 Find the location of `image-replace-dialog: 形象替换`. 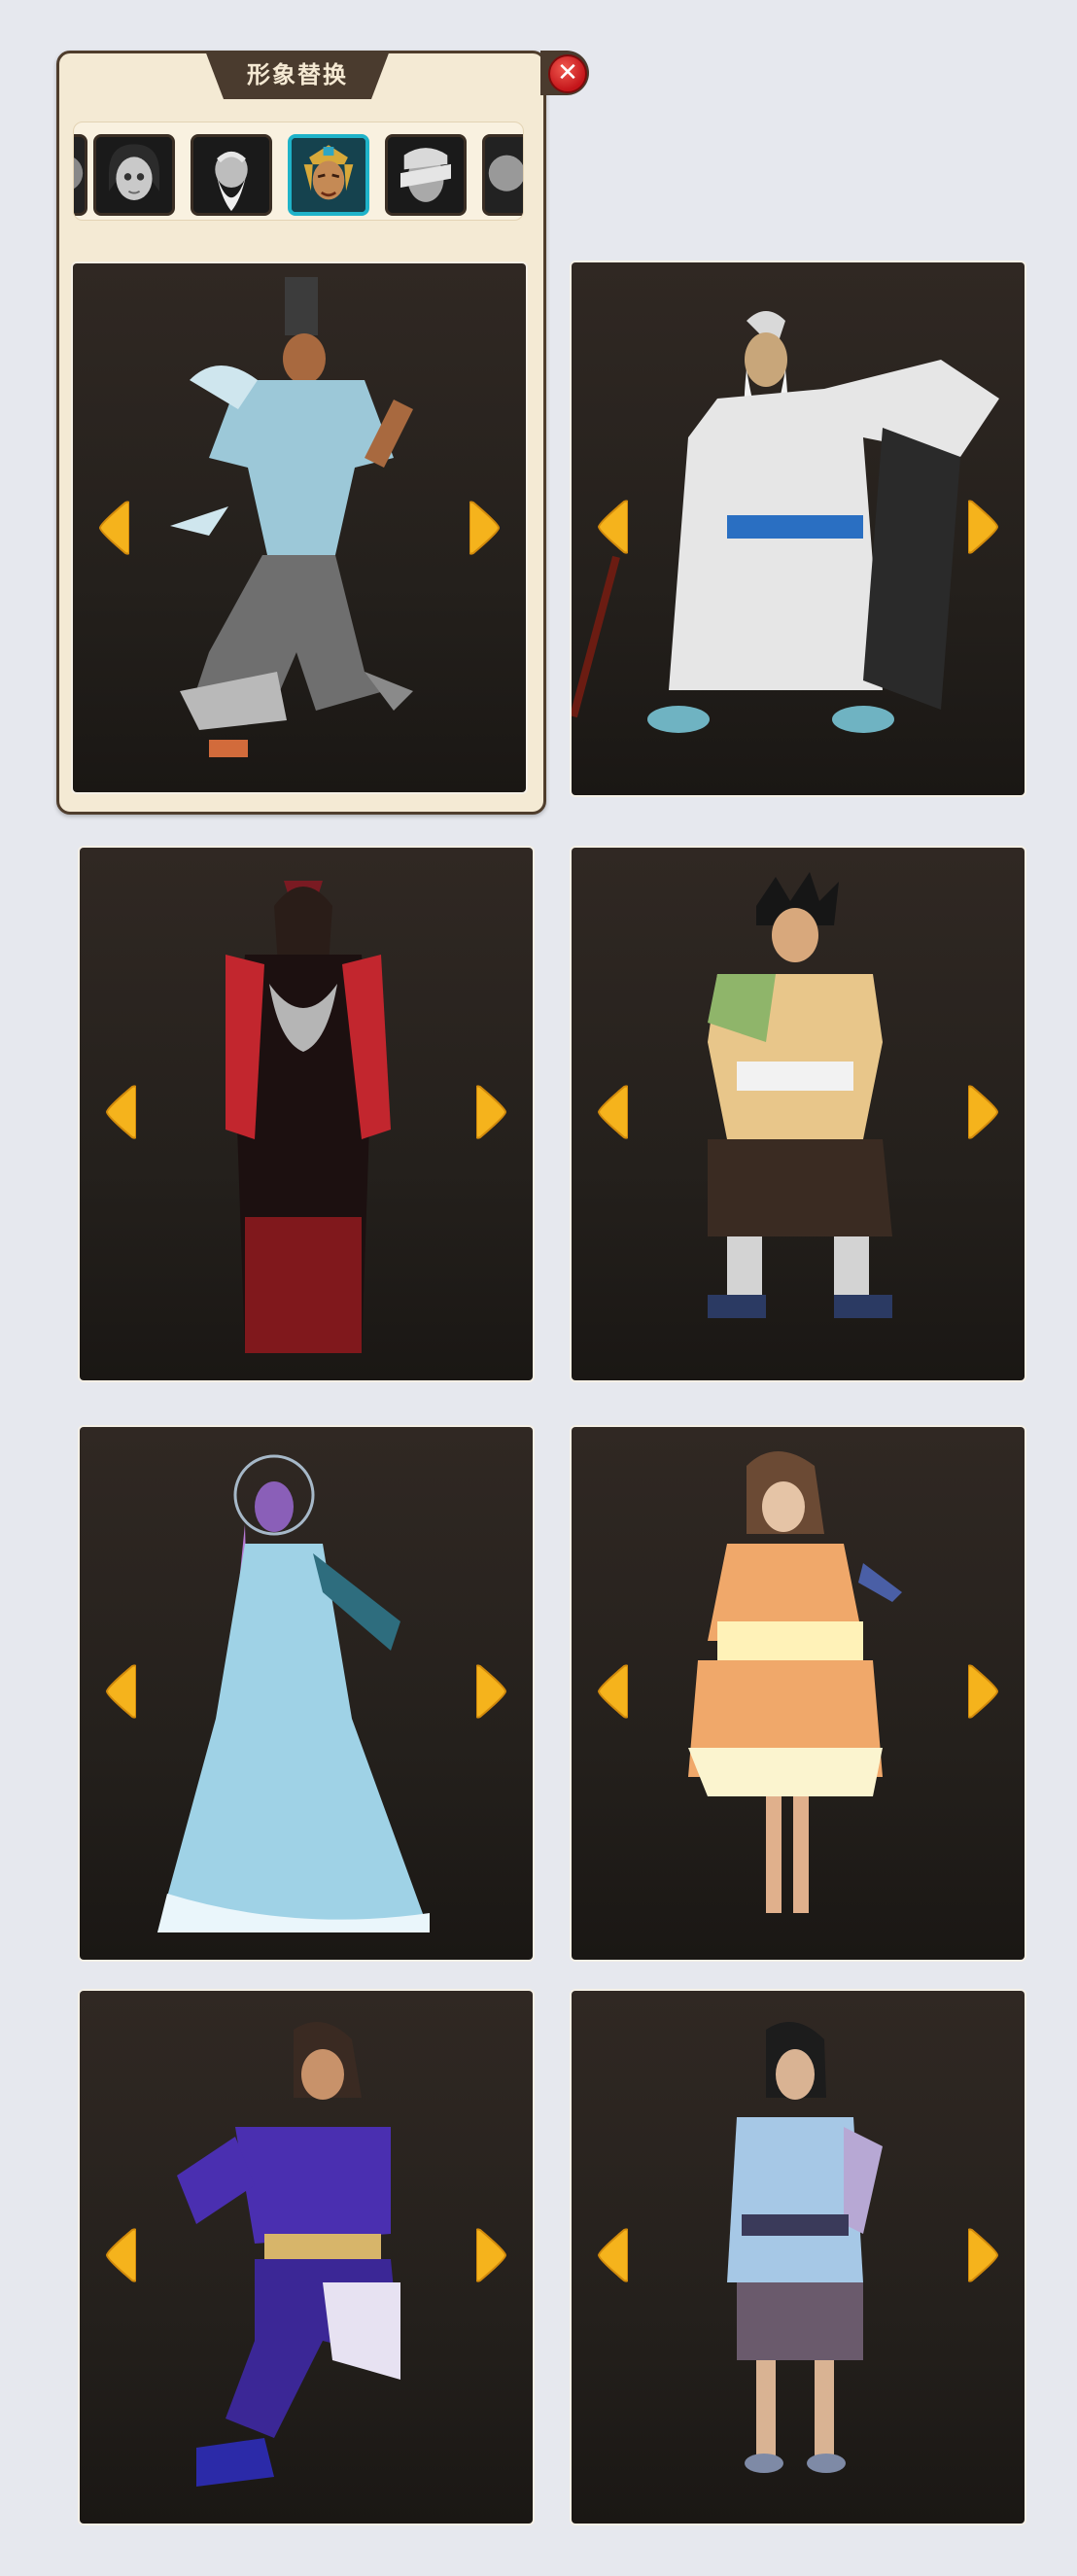

image-replace-dialog: 形象替换 is located at coordinates (301, 433).